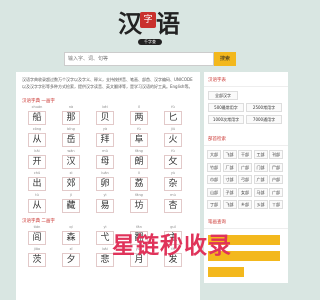  What do you see at coordinates (105, 227) in the screenshot?
I see `char-pinyin: yì` at bounding box center [105, 227].